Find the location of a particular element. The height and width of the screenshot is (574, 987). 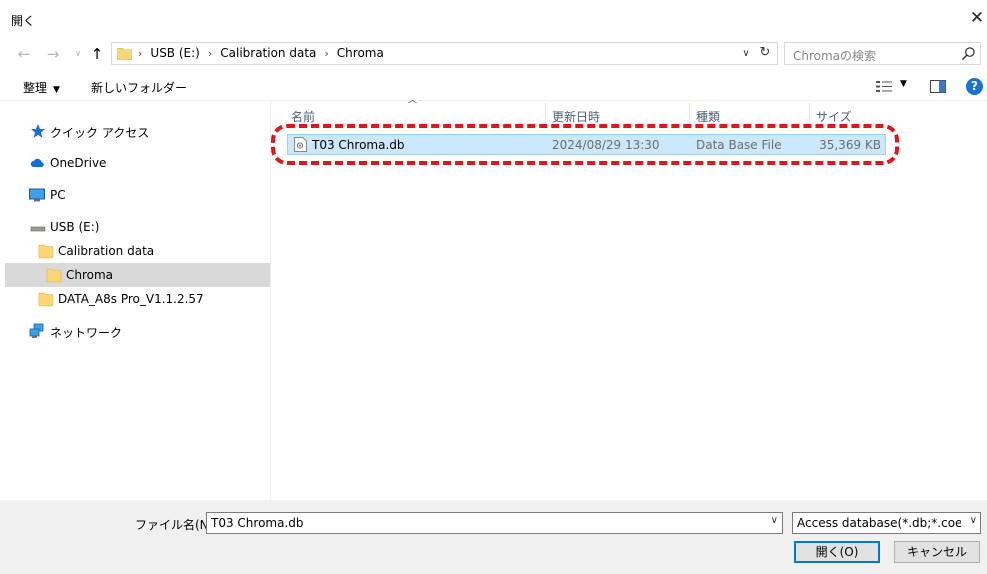

nav-label: Chroma is located at coordinates (90, 275).